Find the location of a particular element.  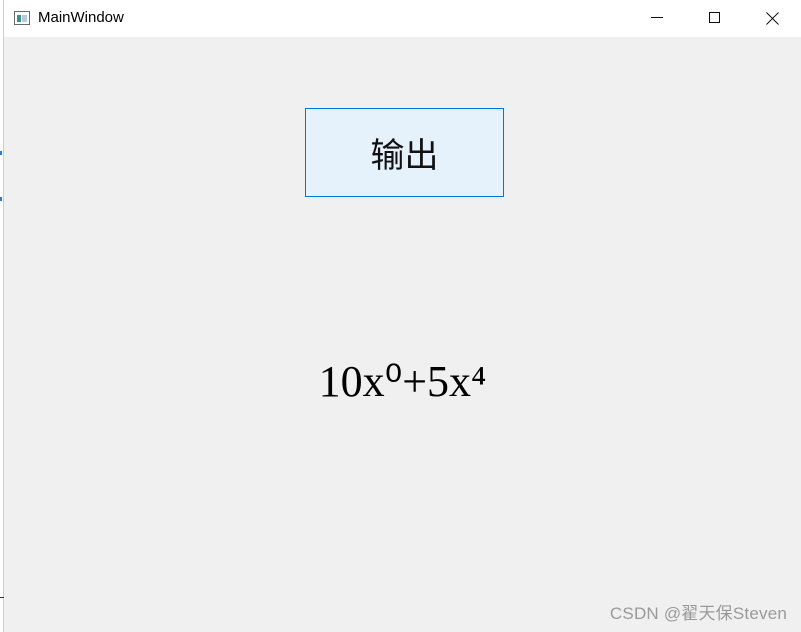

app-window-icon is located at coordinates (22, 18).